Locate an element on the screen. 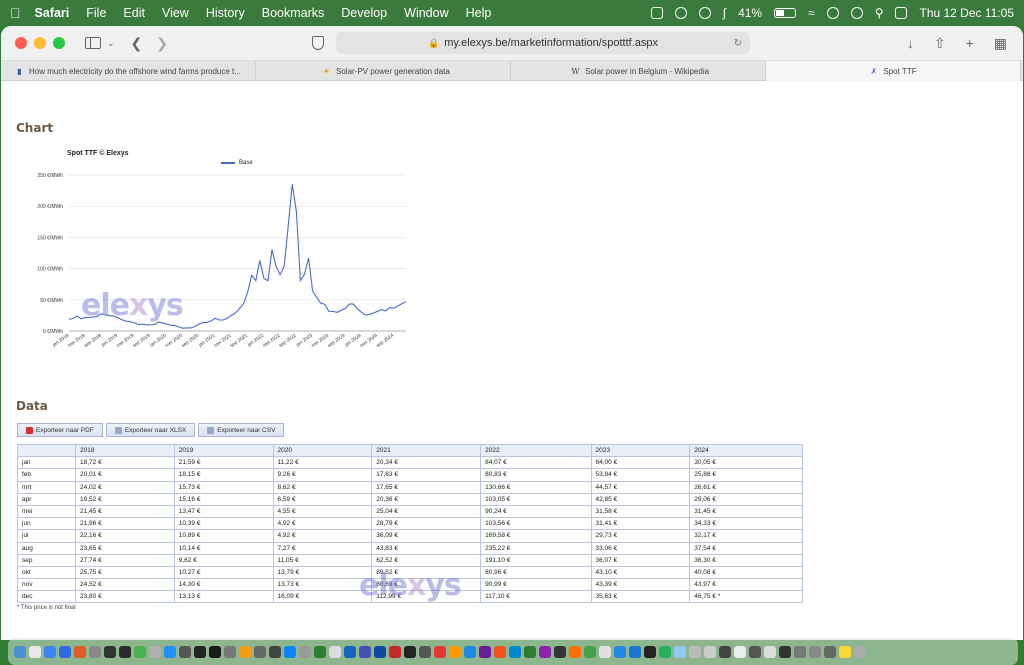  export-xlsx-button: Exporteer naar XLSX is located at coordinates (150, 430).